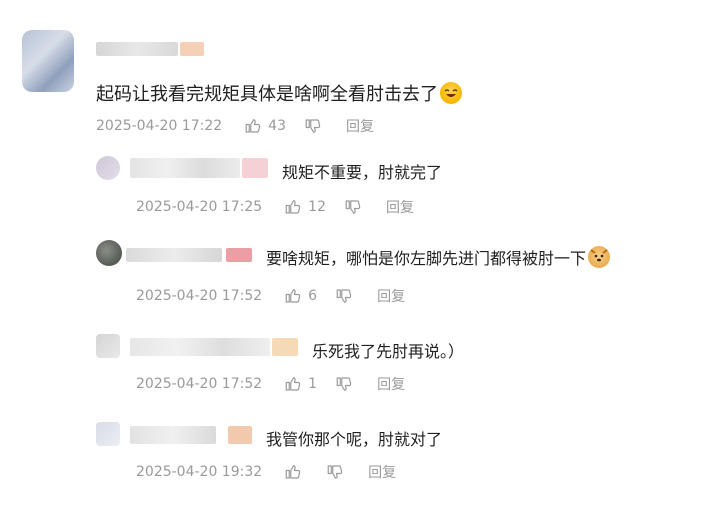  I want to click on reply-meta: 2025-04-20 17:52 1 回复, so click(270, 384).